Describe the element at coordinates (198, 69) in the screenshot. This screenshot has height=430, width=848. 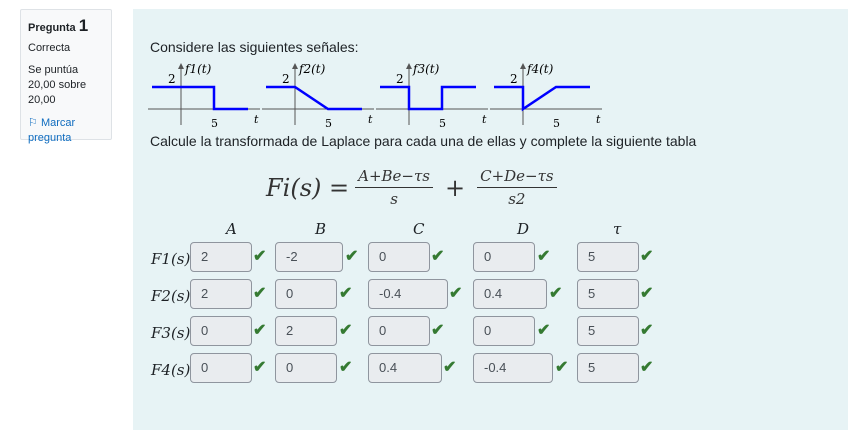
I see `signal-label: f1(t)` at that location.